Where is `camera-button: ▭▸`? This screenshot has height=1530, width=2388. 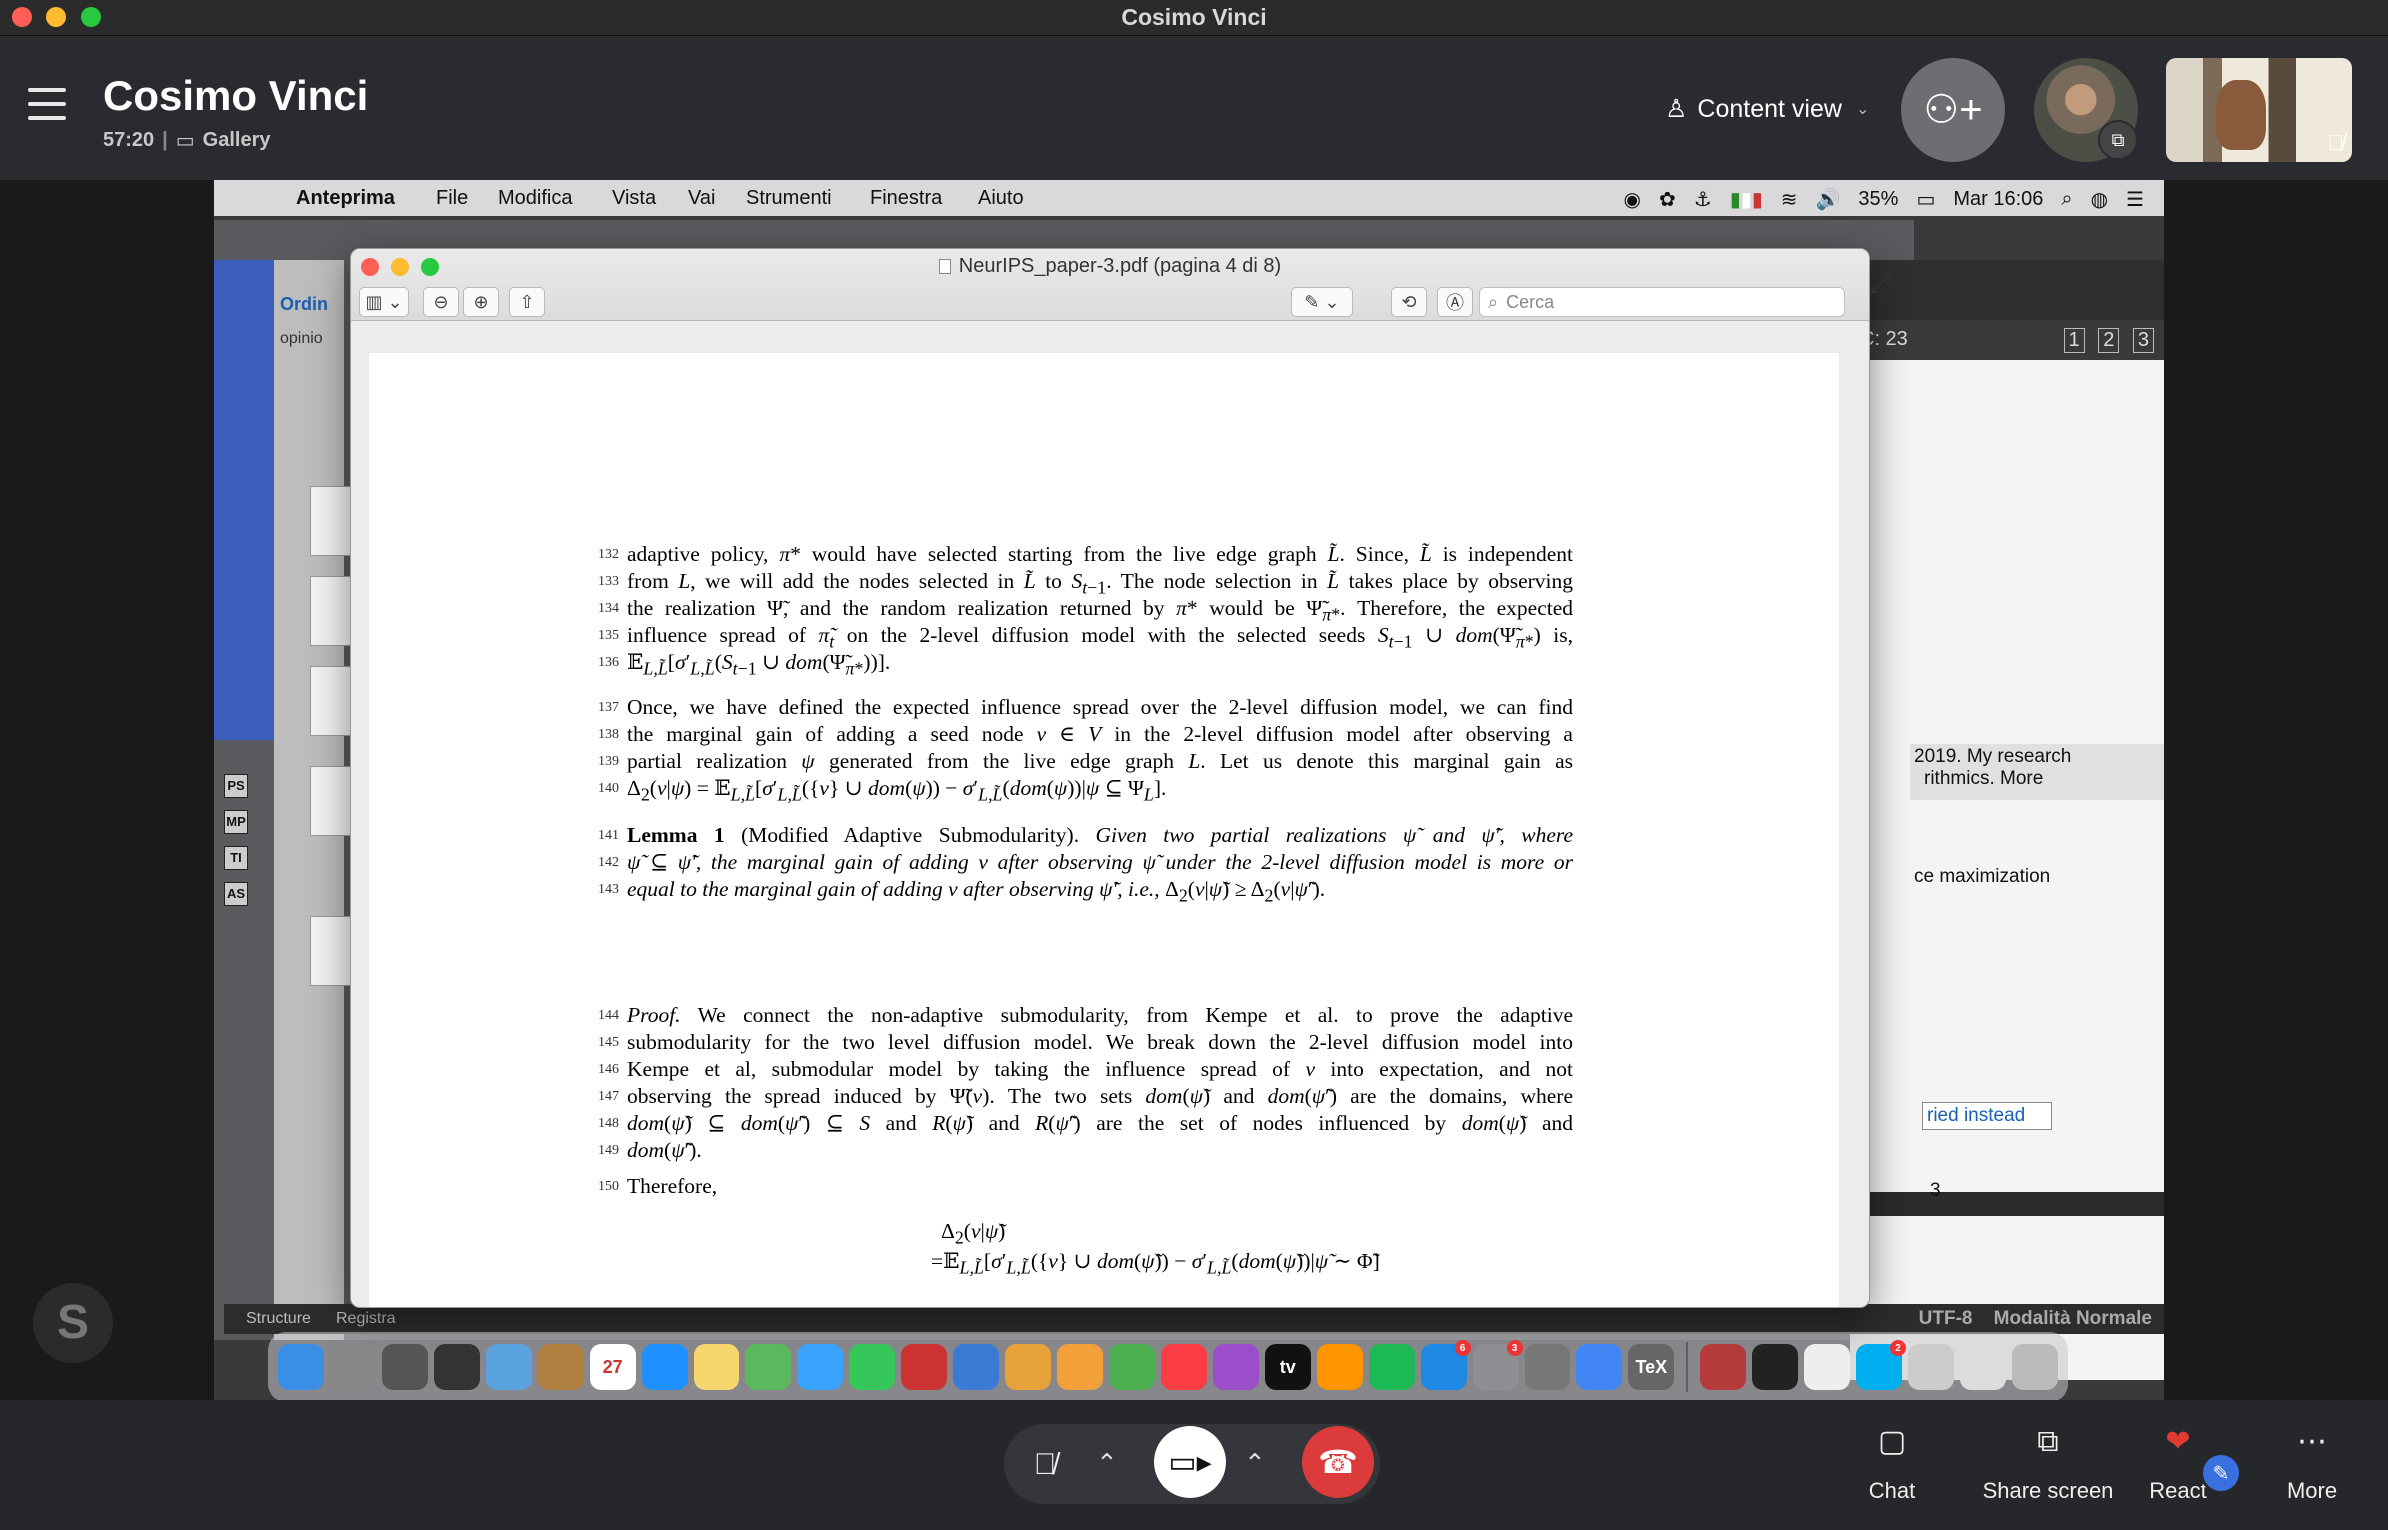 camera-button: ▭▸ is located at coordinates (1190, 1462).